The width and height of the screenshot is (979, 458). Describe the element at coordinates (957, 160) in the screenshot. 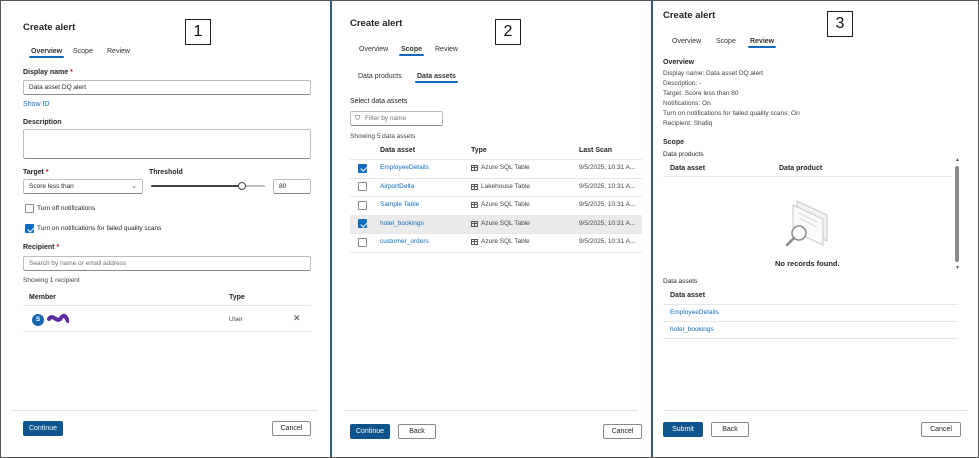

I see `scroll-up-arrow-icon: ▲` at that location.